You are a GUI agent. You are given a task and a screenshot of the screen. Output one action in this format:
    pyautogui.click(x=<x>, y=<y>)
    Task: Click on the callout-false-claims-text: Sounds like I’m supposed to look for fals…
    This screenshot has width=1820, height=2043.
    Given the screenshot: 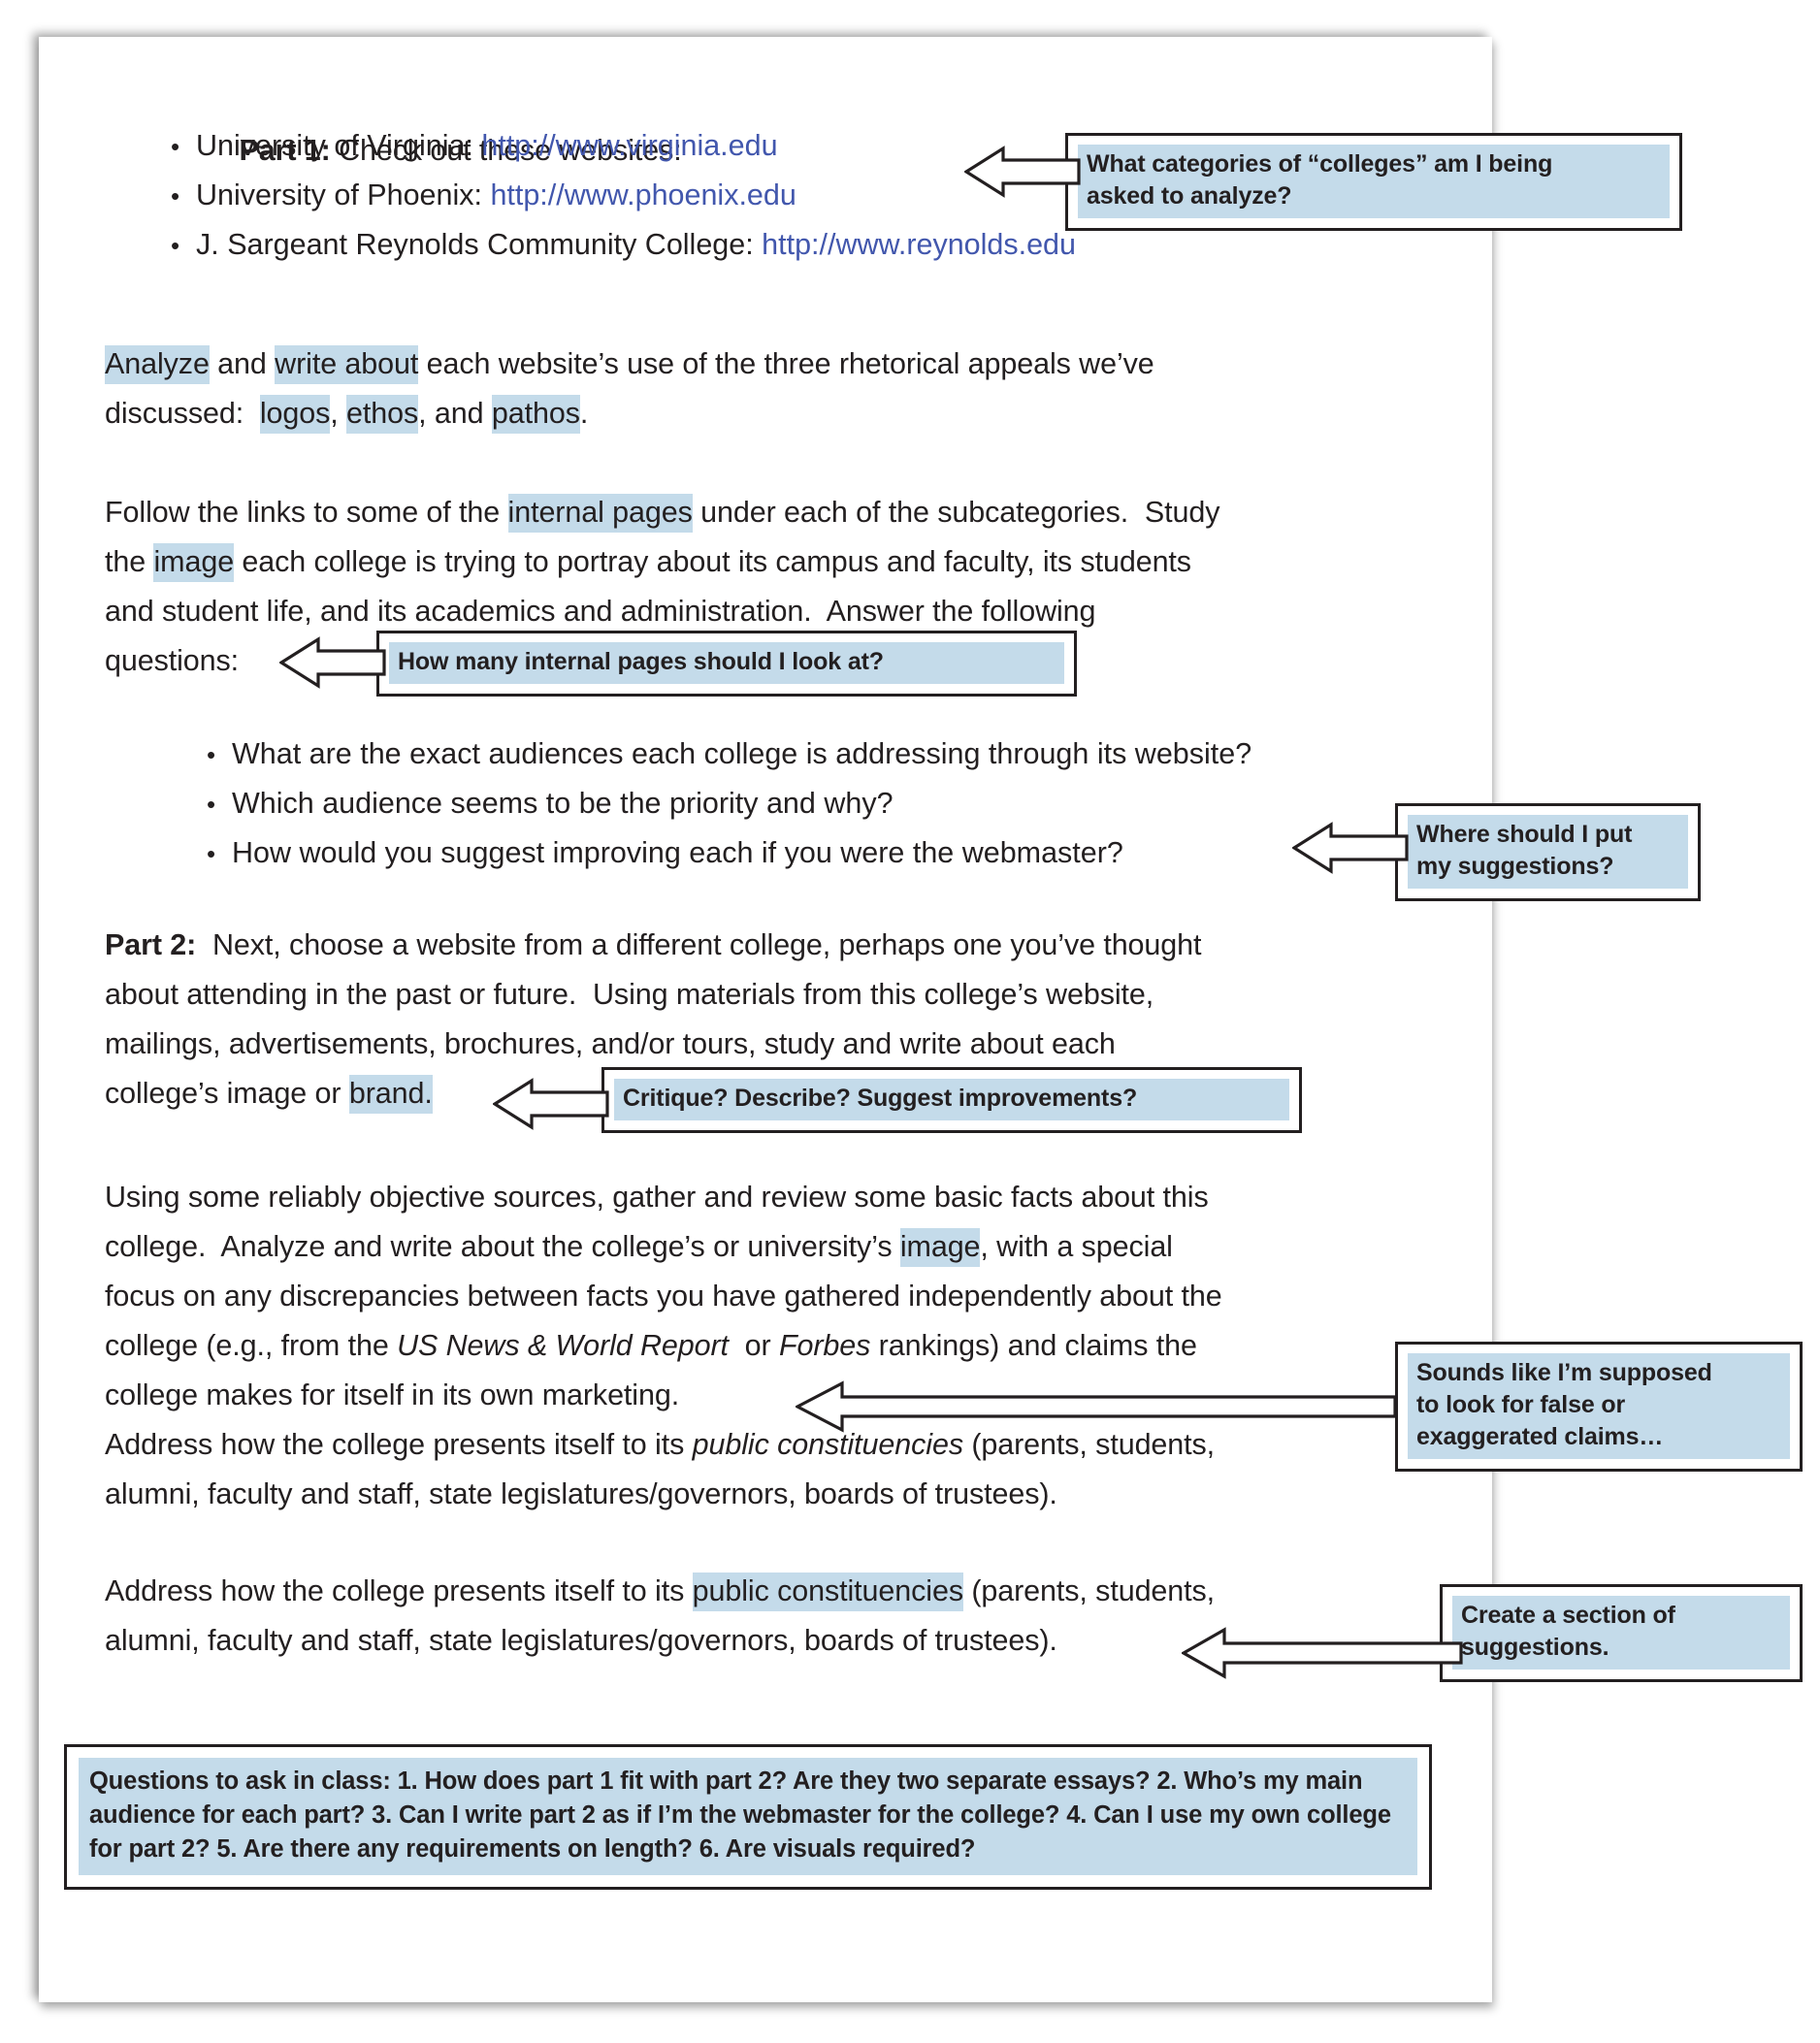 What is the action you would take?
    pyautogui.click(x=1599, y=1406)
    